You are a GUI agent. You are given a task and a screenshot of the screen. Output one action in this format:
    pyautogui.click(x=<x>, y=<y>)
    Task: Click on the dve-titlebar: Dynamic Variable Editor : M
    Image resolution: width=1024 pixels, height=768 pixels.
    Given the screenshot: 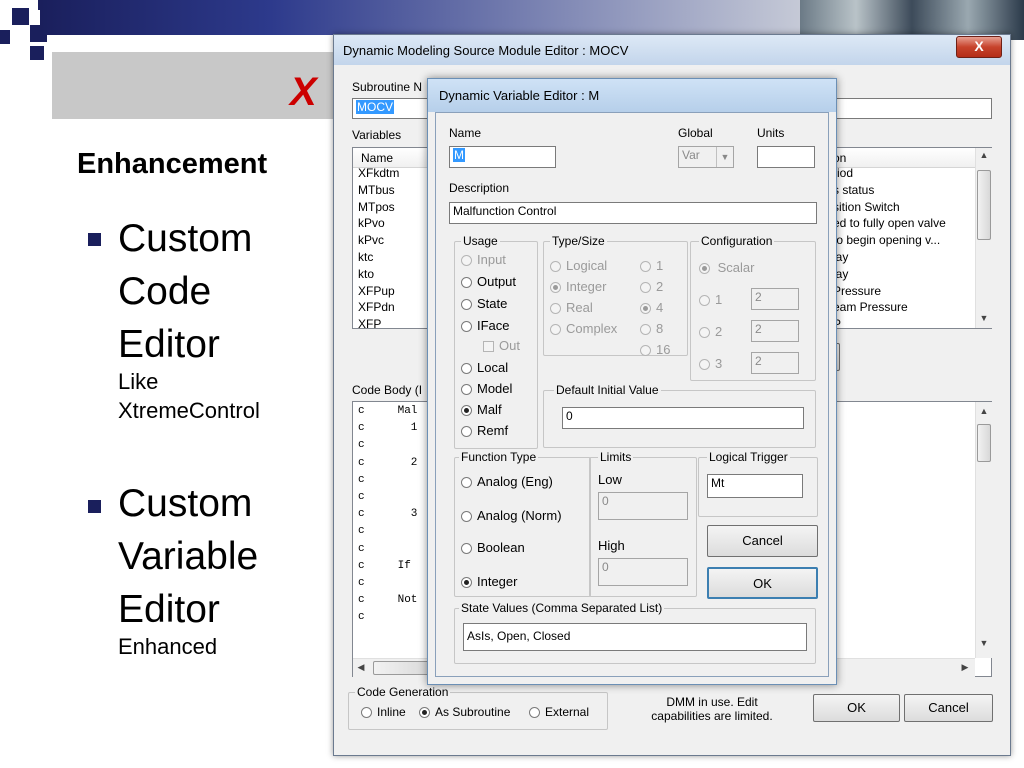 What is the action you would take?
    pyautogui.click(x=632, y=95)
    